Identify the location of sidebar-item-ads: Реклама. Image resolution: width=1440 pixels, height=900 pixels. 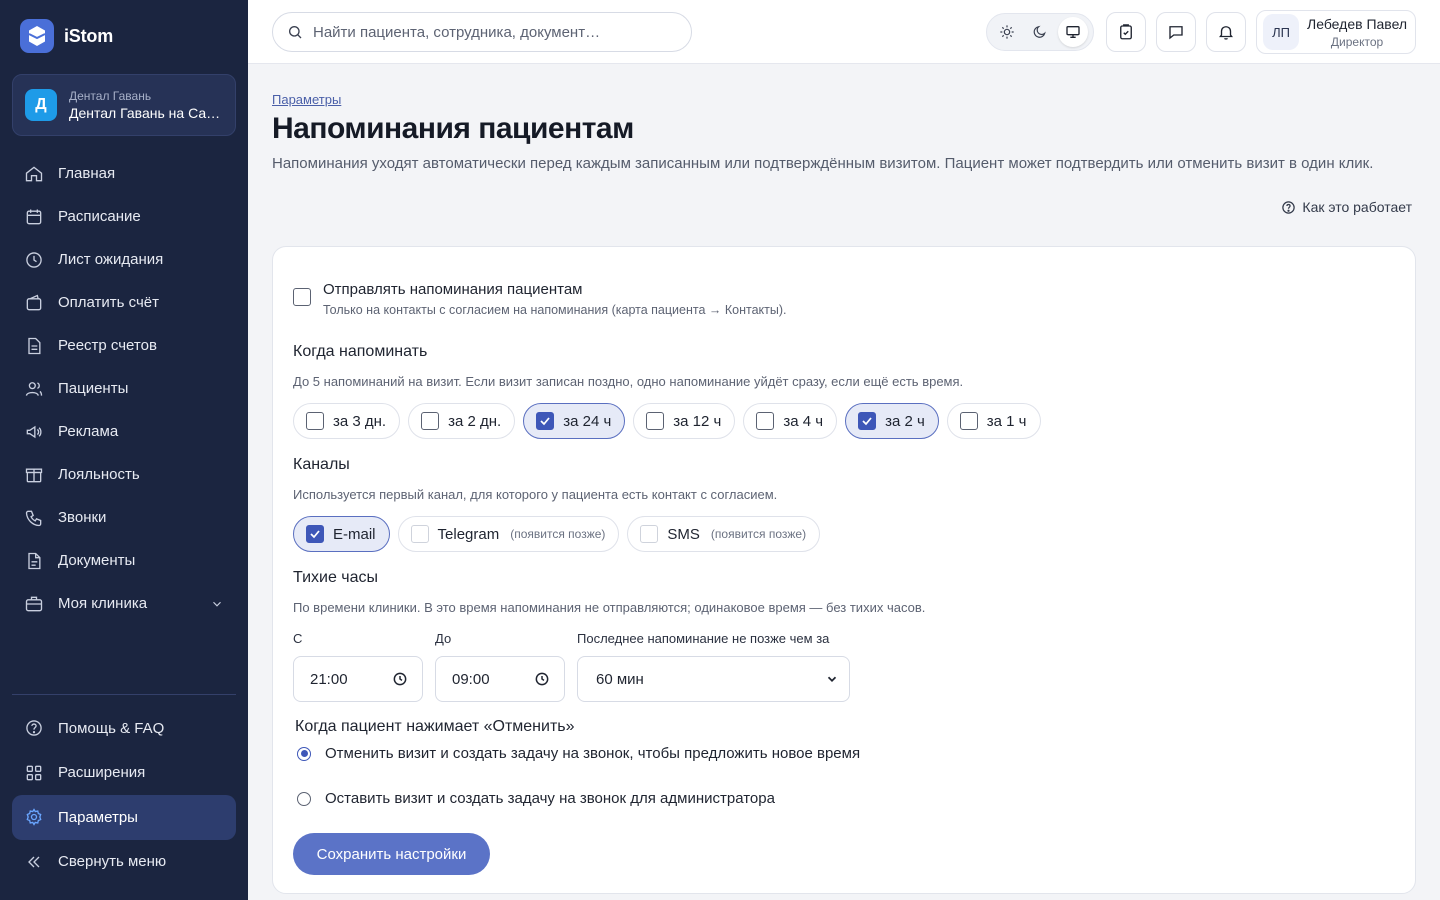
(124, 431).